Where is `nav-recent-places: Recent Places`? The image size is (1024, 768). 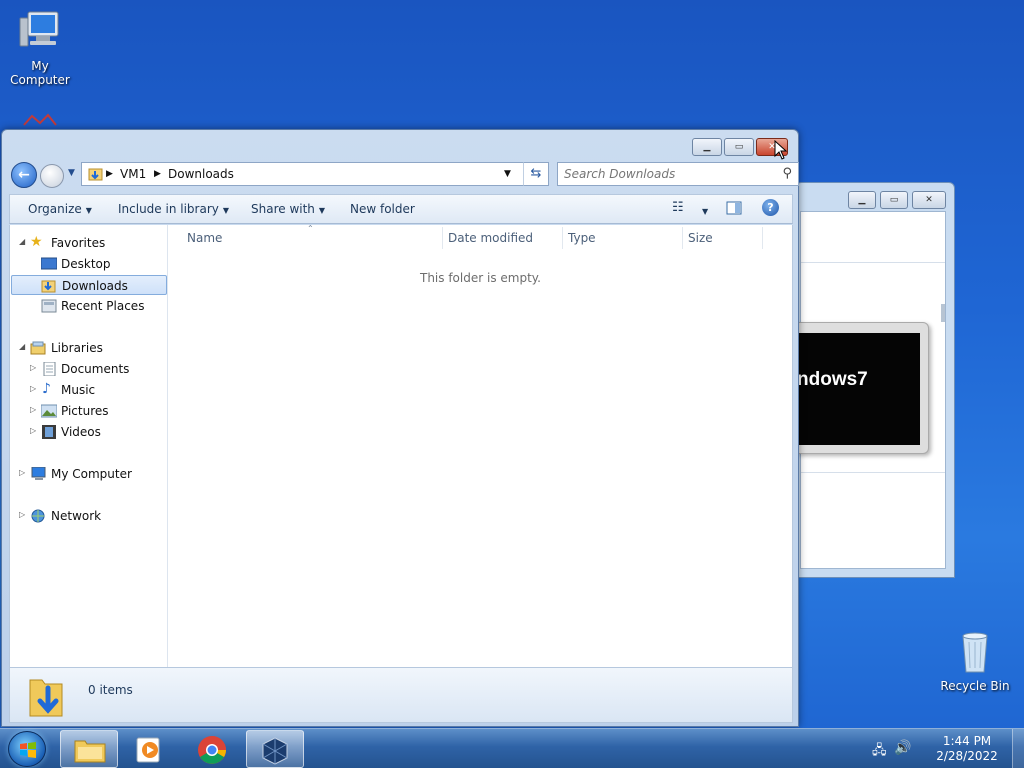
nav-recent-places: Recent Places is located at coordinates (88, 306).